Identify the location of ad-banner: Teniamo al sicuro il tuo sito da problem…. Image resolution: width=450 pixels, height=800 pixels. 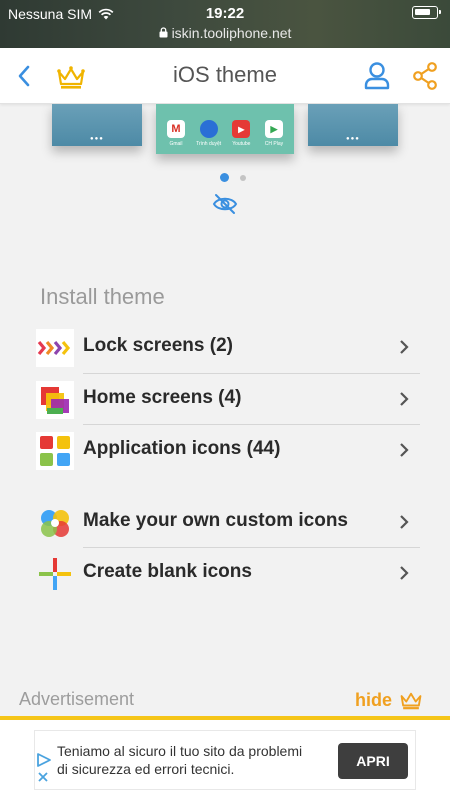
(225, 760).